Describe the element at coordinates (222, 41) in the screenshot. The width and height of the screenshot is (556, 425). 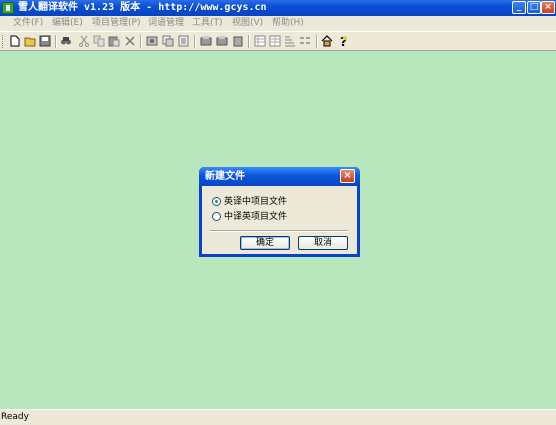
I see `tool-e-icon` at that location.